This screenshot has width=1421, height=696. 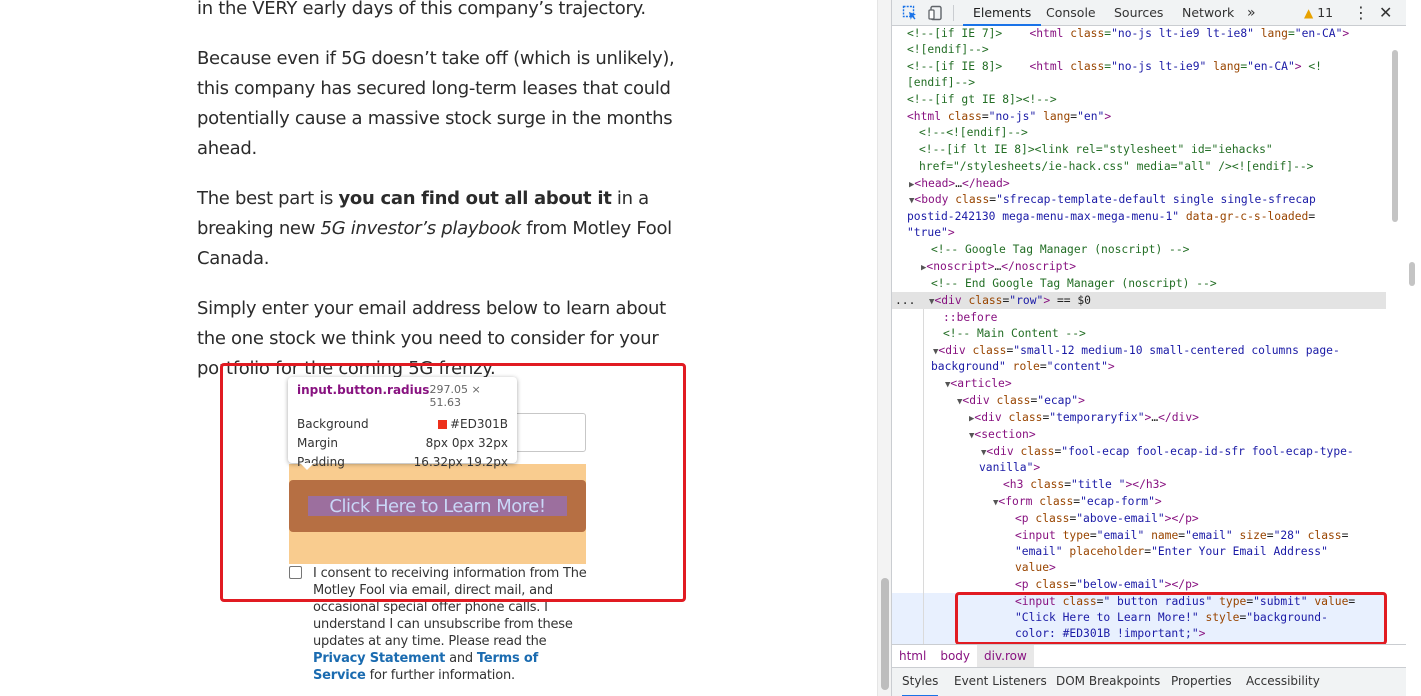 What do you see at coordinates (1156, 656) in the screenshot?
I see `breadcrumb: html body div.row` at bounding box center [1156, 656].